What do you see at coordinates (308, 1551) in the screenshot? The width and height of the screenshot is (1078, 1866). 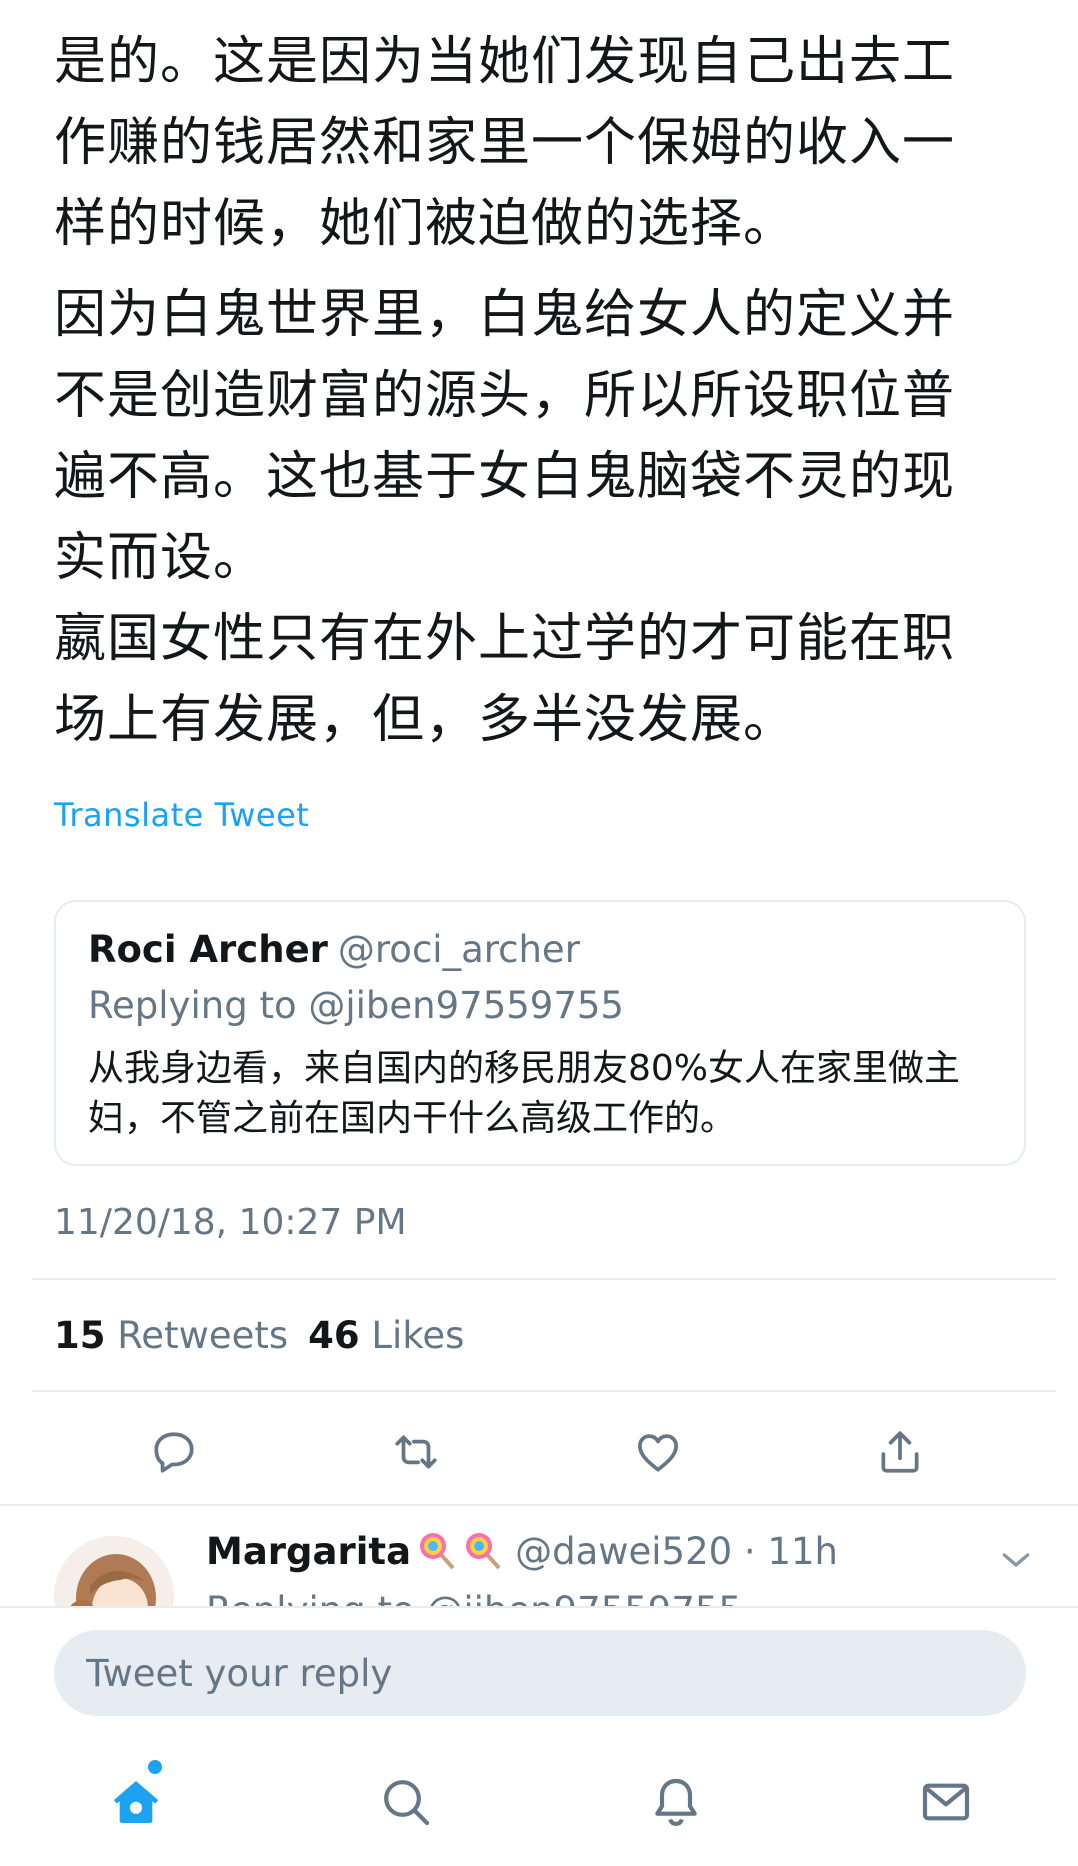 I see `reply-author-name: Margarita` at bounding box center [308, 1551].